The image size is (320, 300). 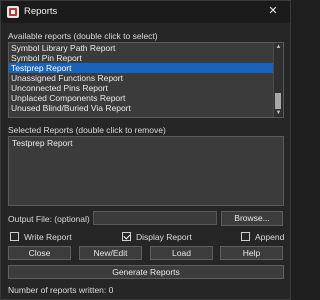 I want to click on list-item: Unassigned Functions Report, so click(x=146, y=78).